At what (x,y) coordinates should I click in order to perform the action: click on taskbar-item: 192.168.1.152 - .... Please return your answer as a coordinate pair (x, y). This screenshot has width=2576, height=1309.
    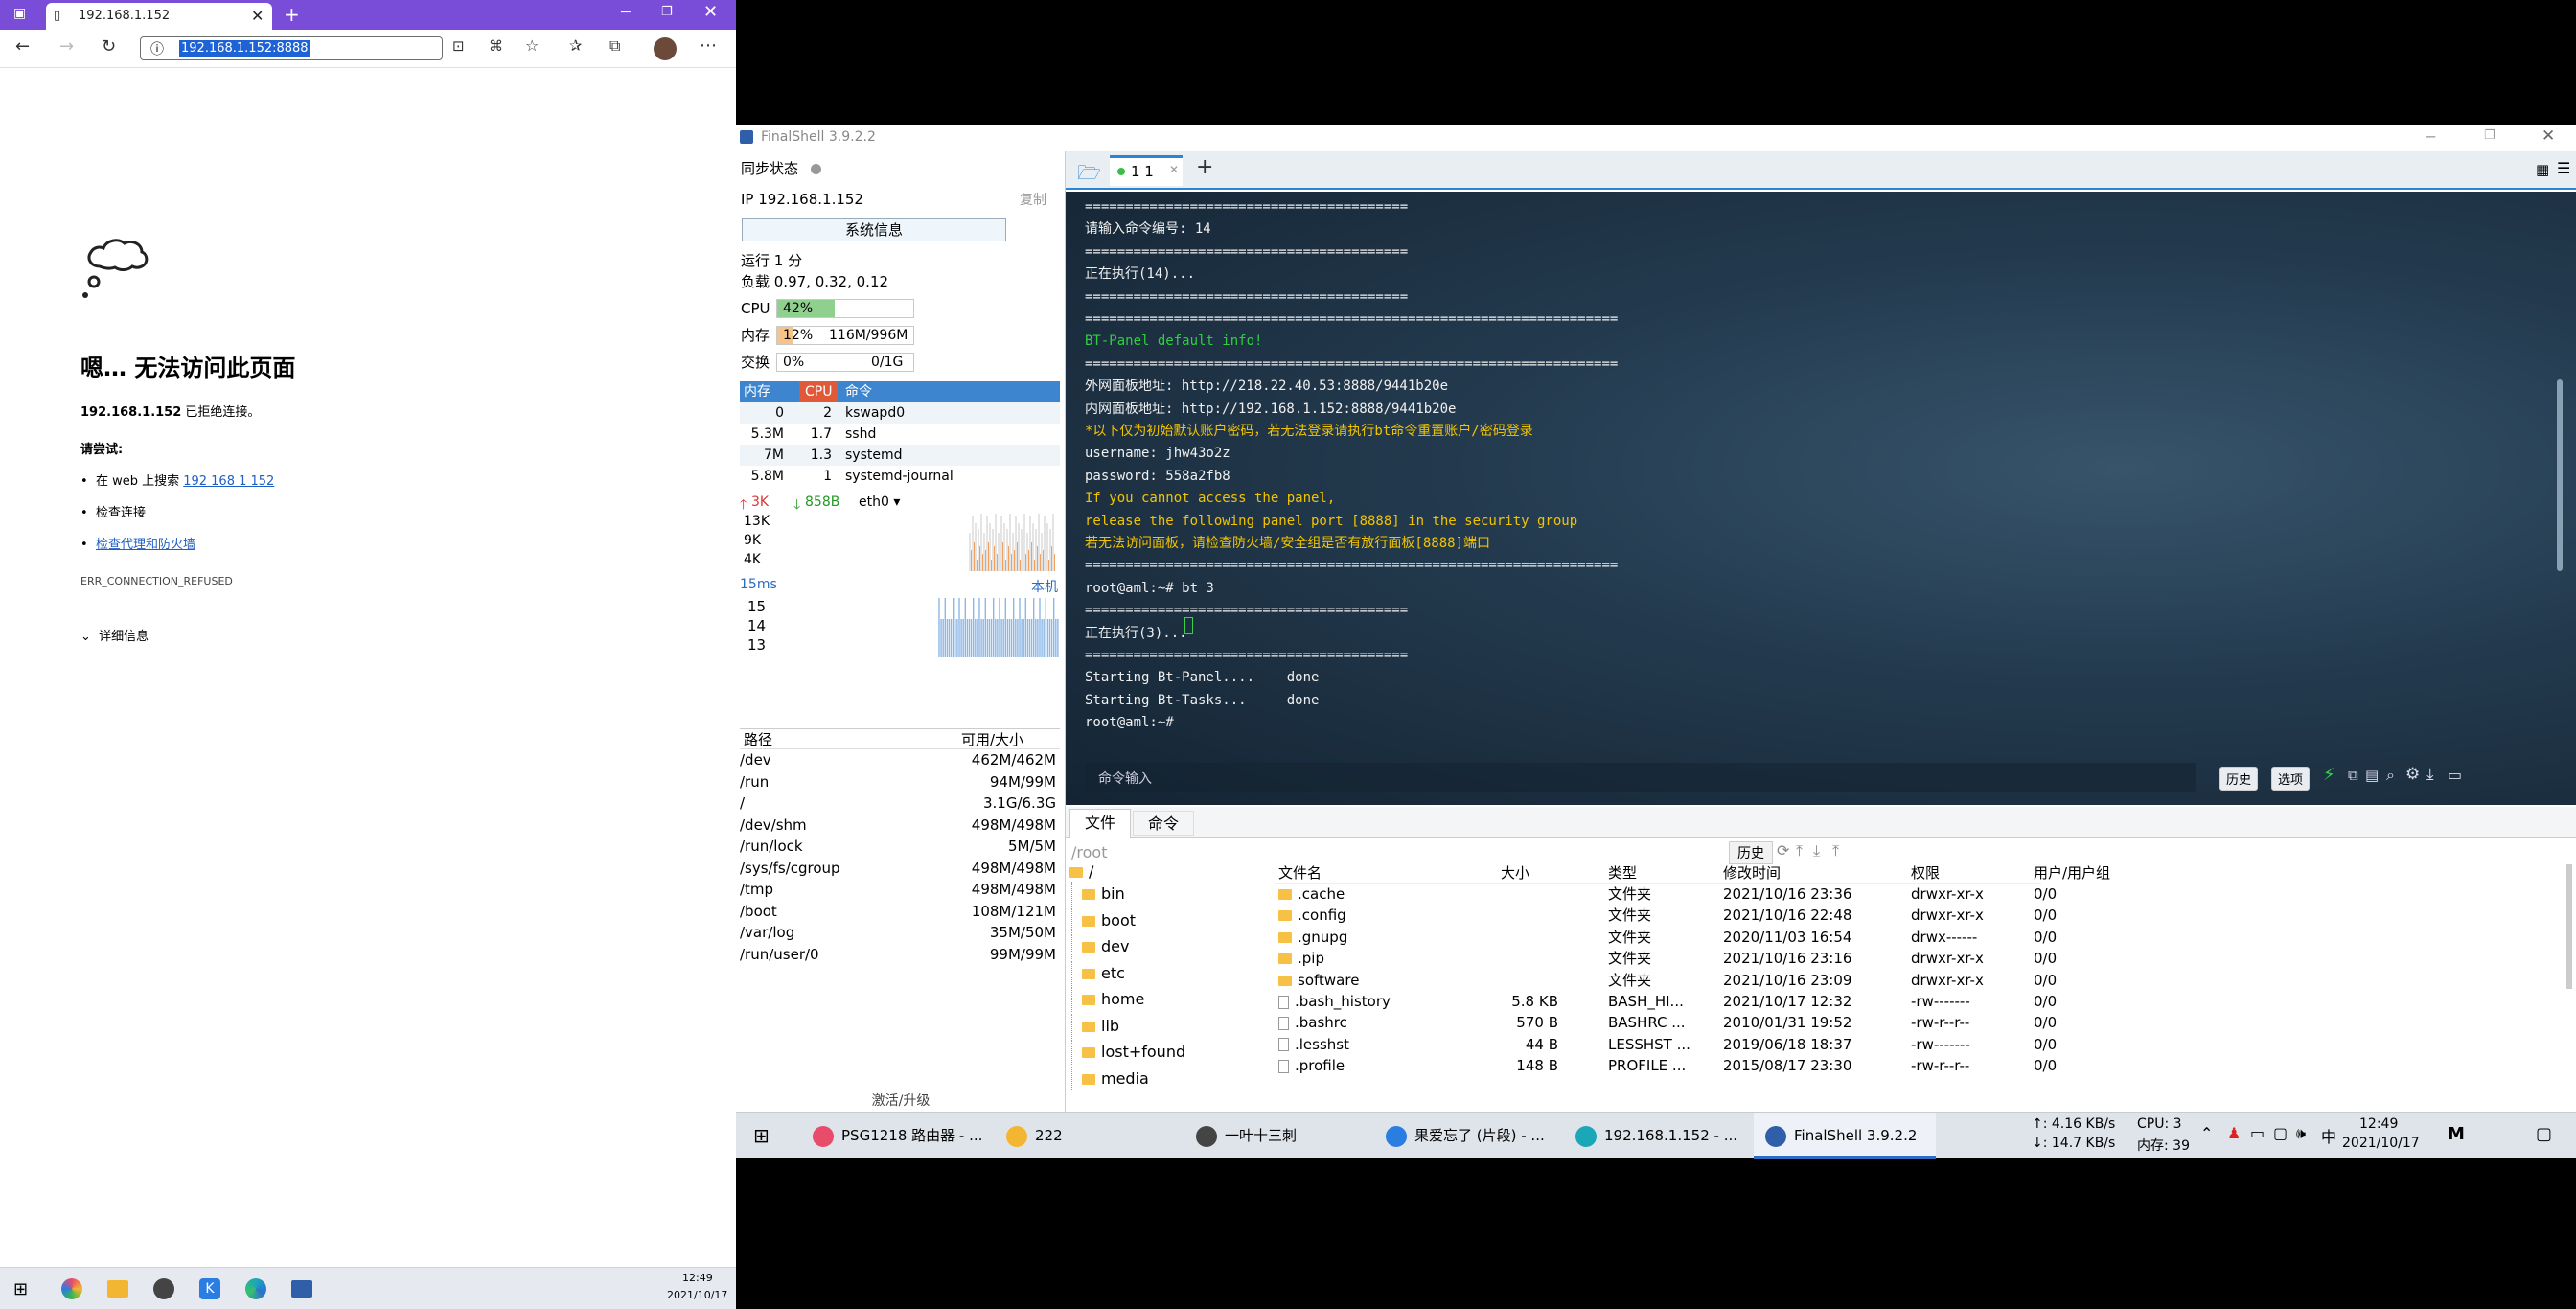
    Looking at the image, I should click on (1655, 1136).